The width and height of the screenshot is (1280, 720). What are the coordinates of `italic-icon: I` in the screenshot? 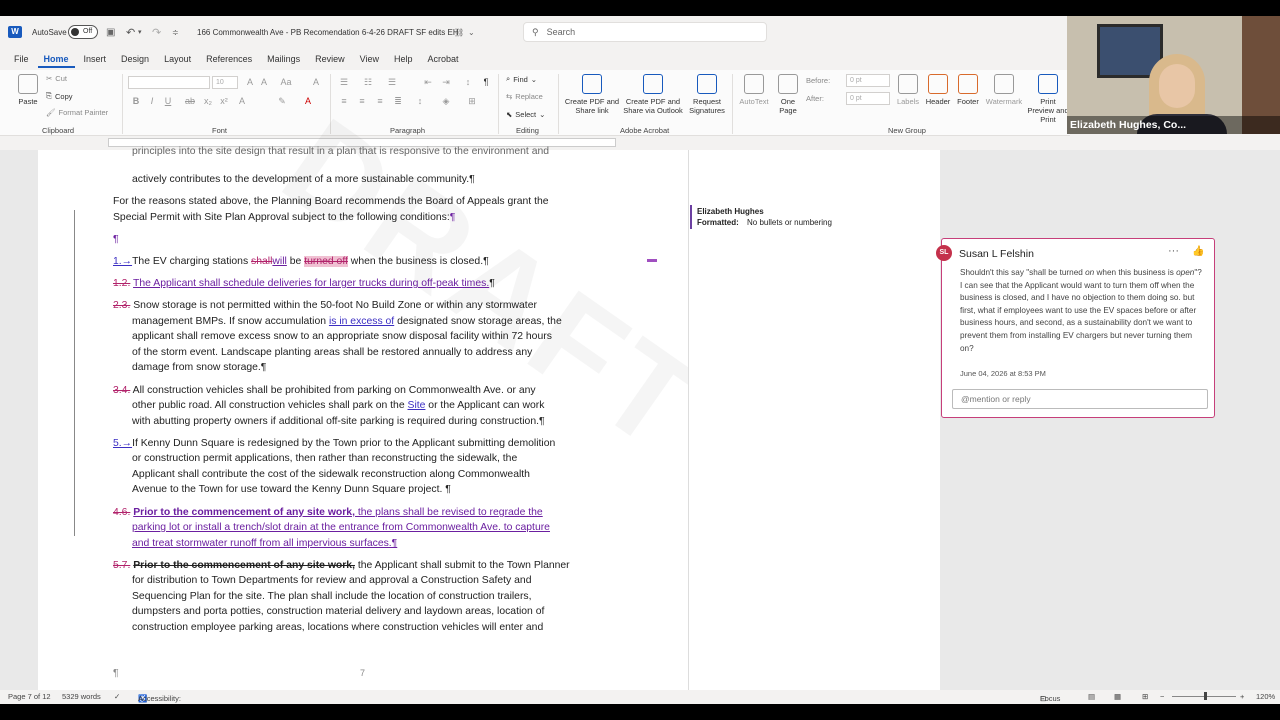 It's located at (152, 101).